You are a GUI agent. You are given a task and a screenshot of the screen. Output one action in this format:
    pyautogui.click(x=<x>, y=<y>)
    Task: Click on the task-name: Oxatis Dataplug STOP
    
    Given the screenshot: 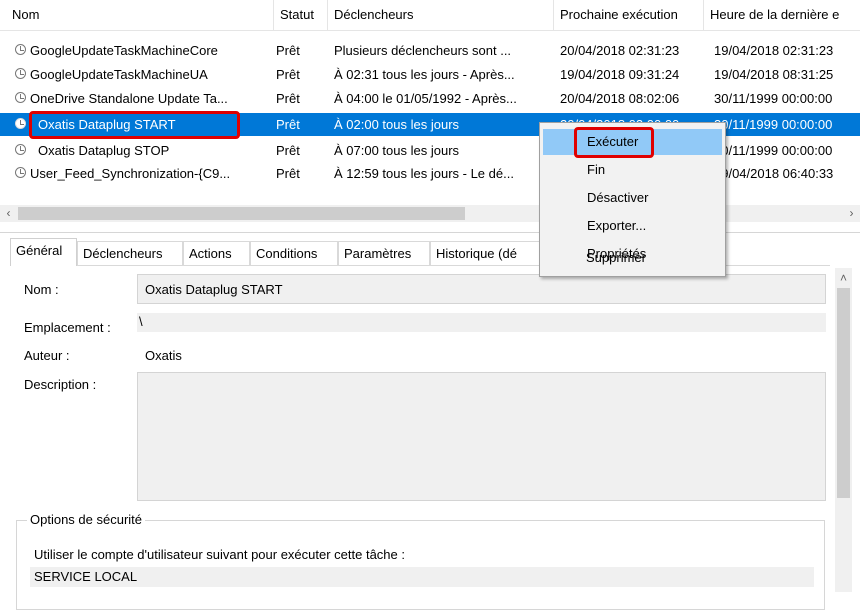 What is the action you would take?
    pyautogui.click(x=104, y=150)
    